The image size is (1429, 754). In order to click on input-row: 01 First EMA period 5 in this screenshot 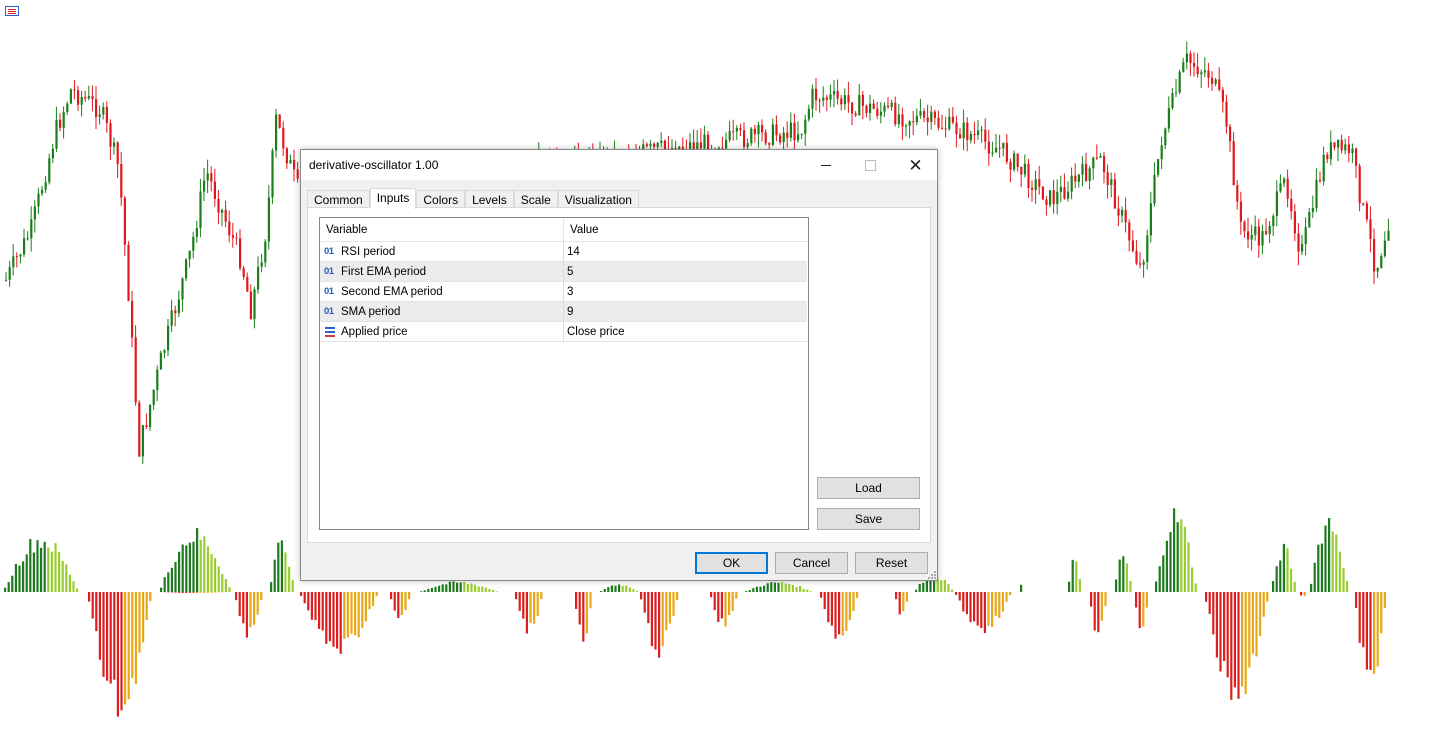, I will do `click(563, 272)`.